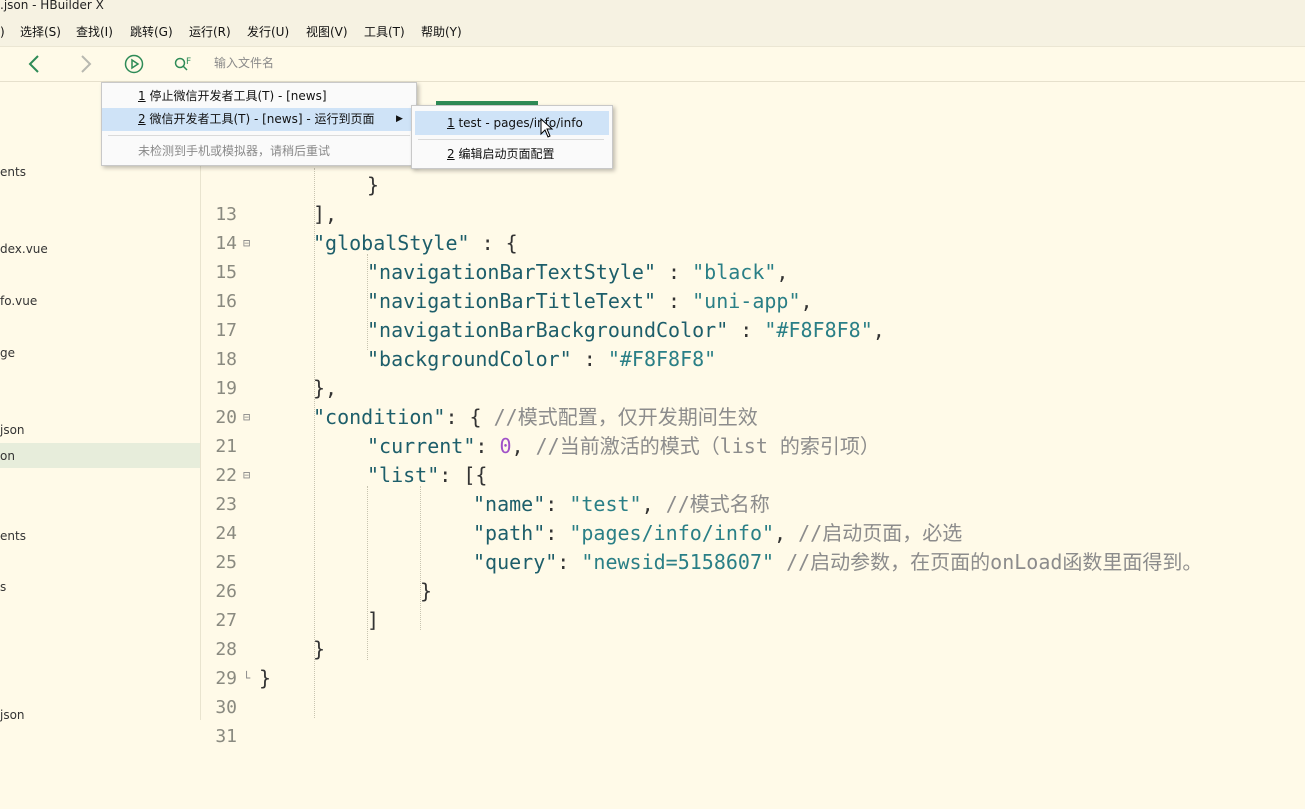 The height and width of the screenshot is (809, 1305). I want to click on code-line: 30 └ }, so click(243, 692).